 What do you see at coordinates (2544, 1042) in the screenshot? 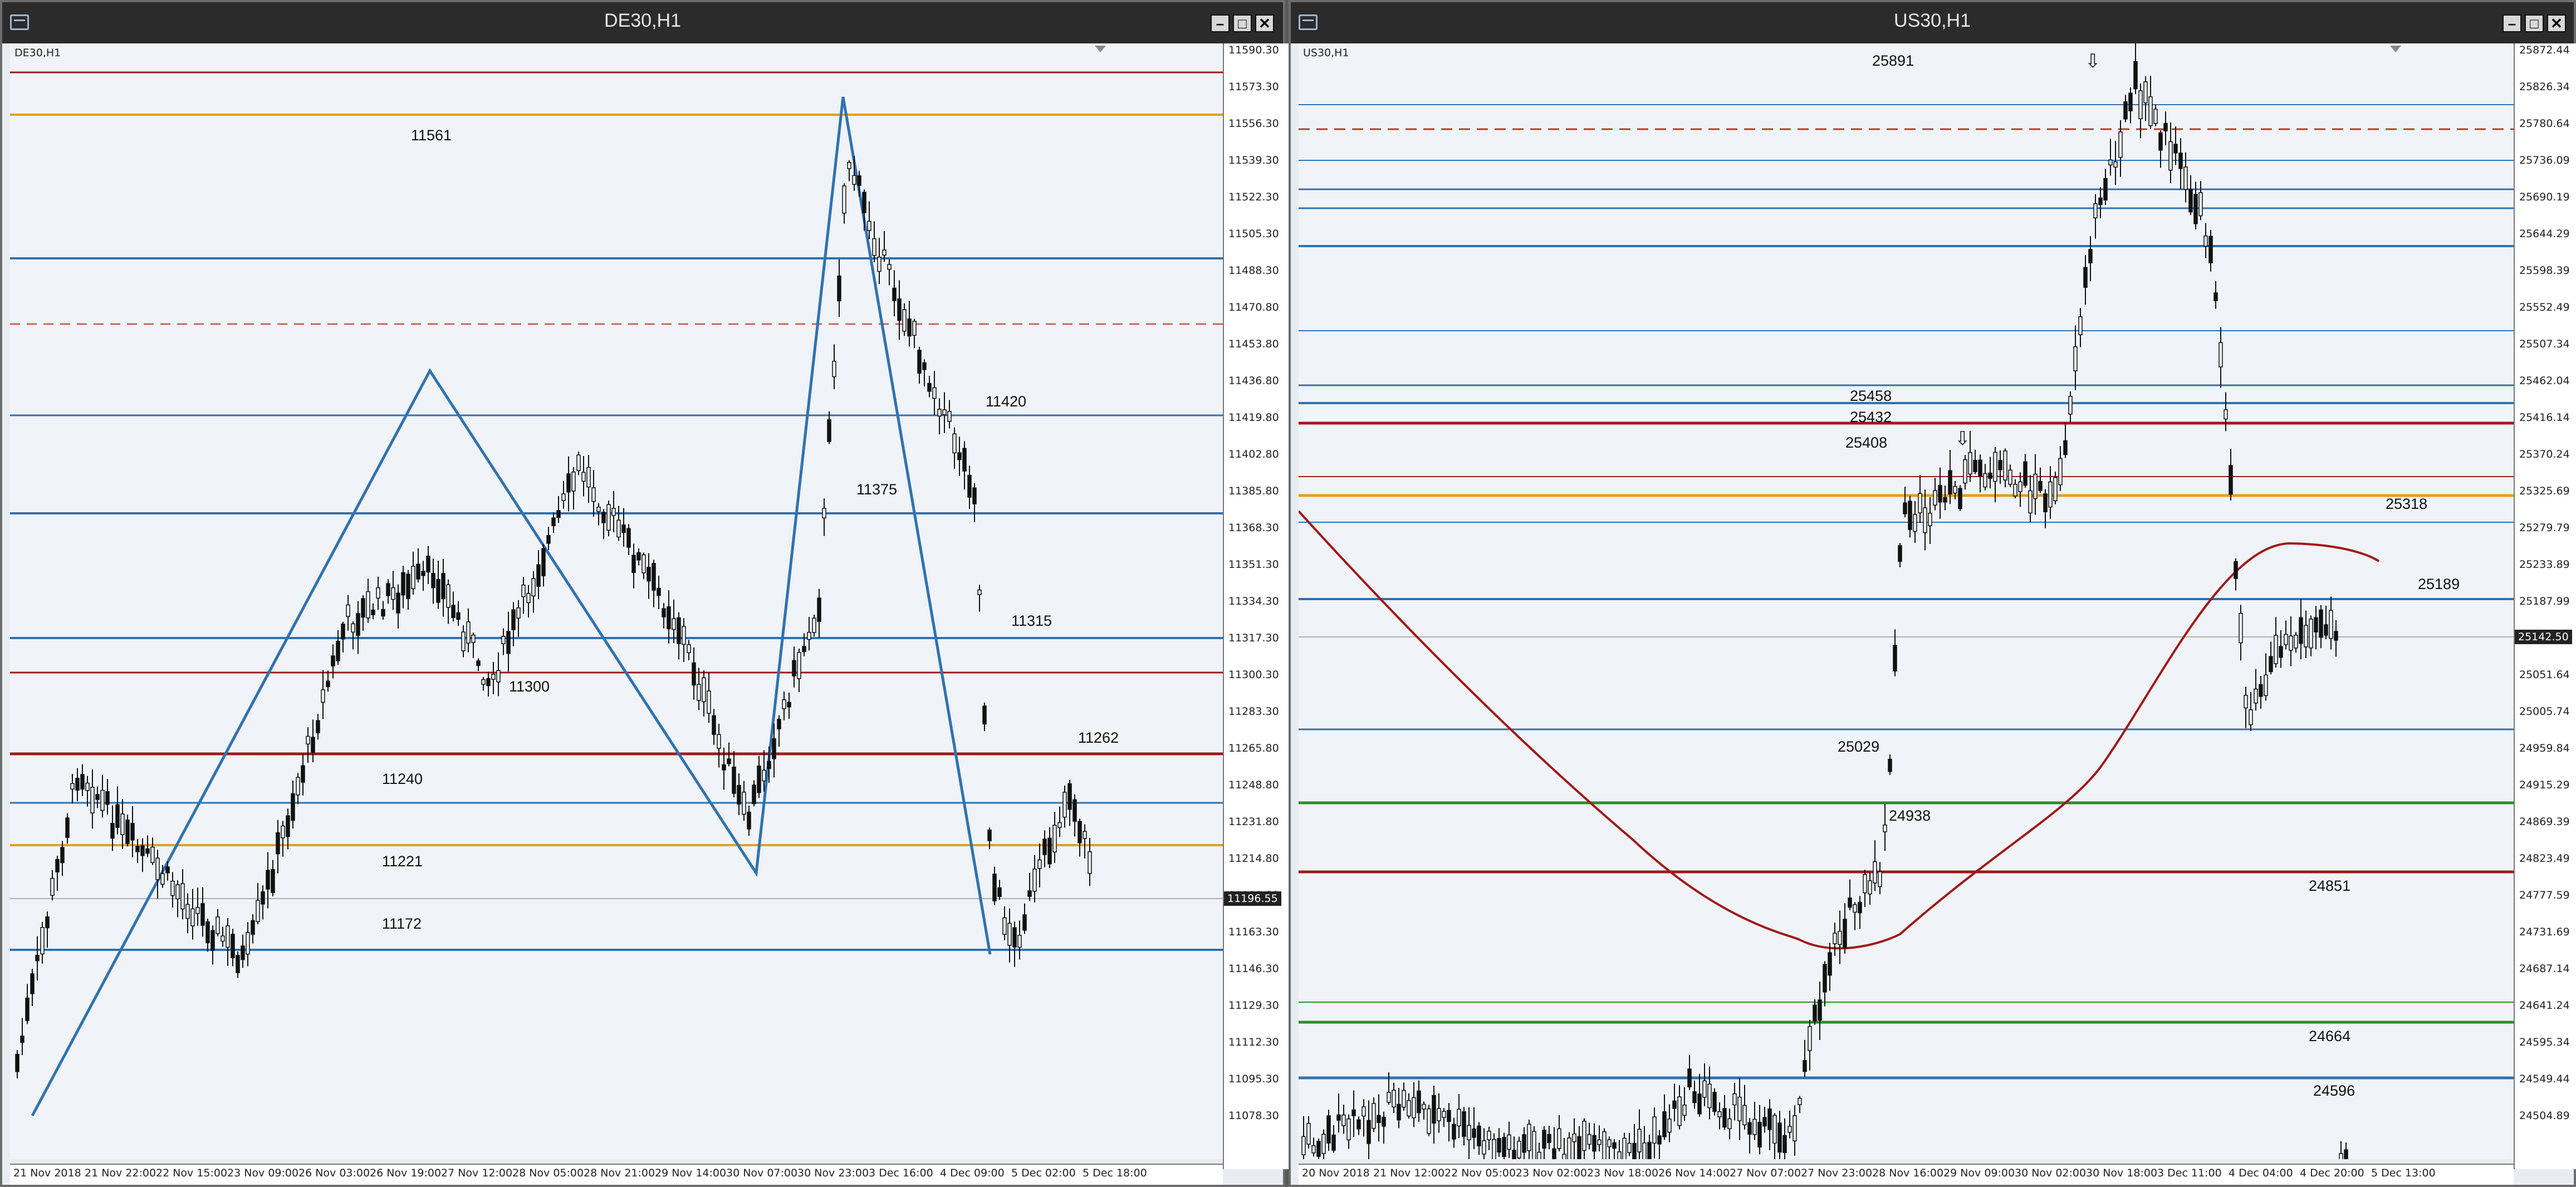
I see `price-tick-label: 24595.34` at bounding box center [2544, 1042].